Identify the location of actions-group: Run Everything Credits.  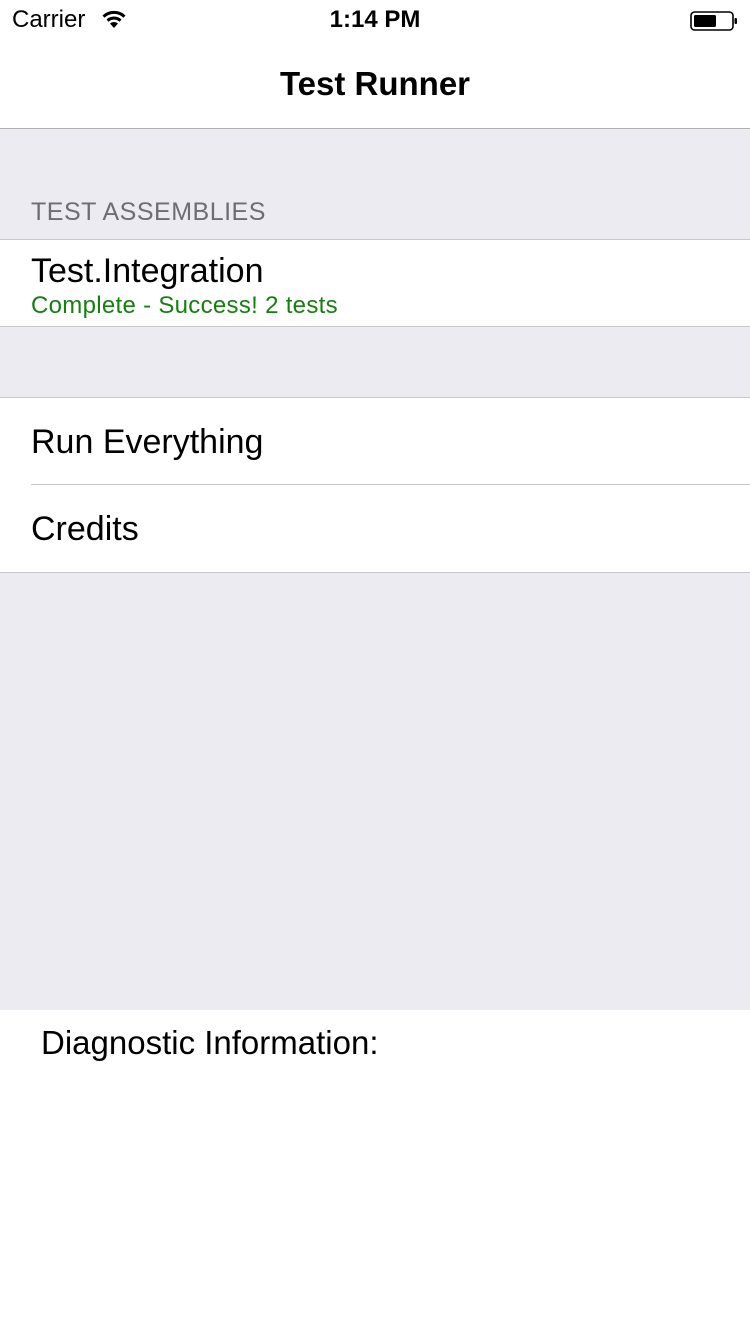
(375, 485).